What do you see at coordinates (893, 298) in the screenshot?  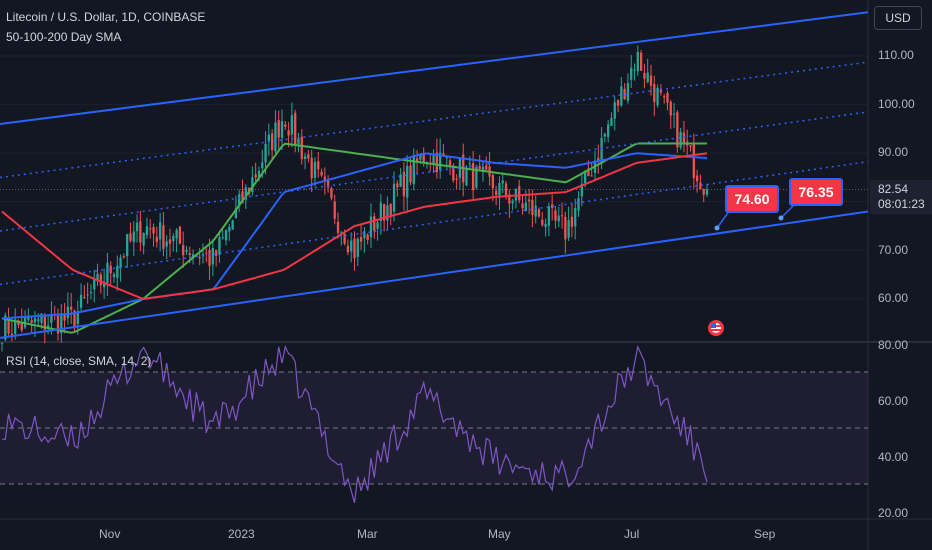 I see `price-tick-60: 60.00` at bounding box center [893, 298].